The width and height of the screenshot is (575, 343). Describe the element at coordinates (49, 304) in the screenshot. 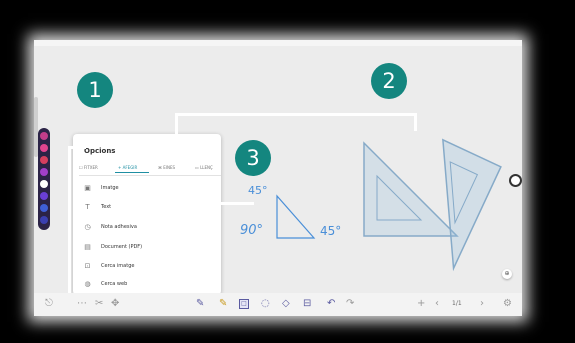

I see `exit-icon: ⎋` at that location.